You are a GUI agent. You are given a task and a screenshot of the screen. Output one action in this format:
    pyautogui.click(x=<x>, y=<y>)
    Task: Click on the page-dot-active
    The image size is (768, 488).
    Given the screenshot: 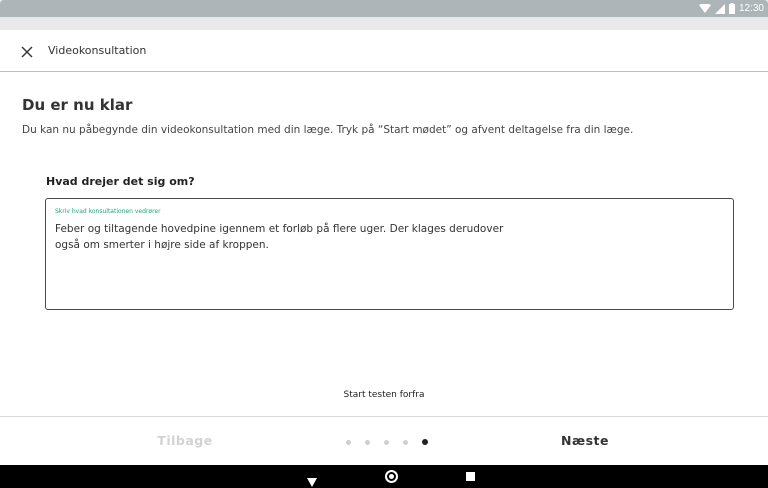 What is the action you would take?
    pyautogui.click(x=425, y=442)
    